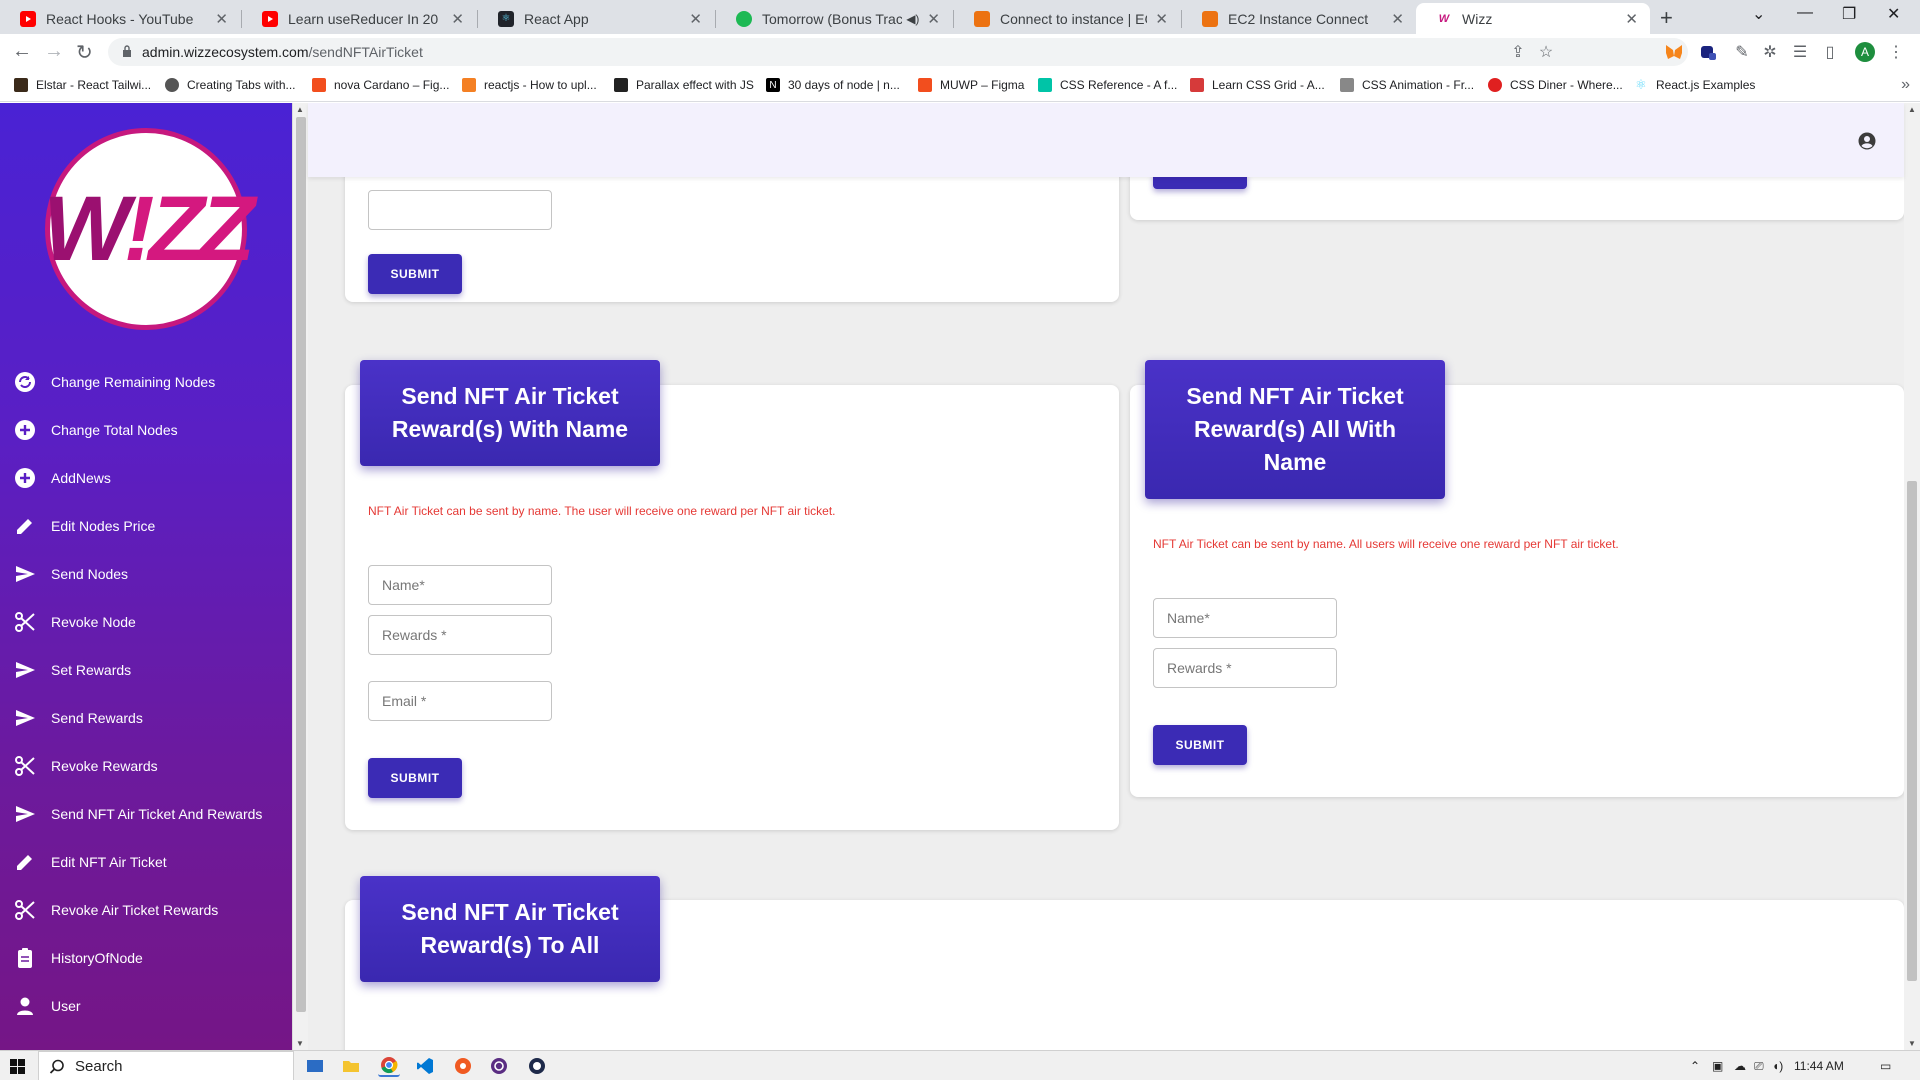 The image size is (1920, 1080). I want to click on forward-arrow-icon: →, so click(54, 51).